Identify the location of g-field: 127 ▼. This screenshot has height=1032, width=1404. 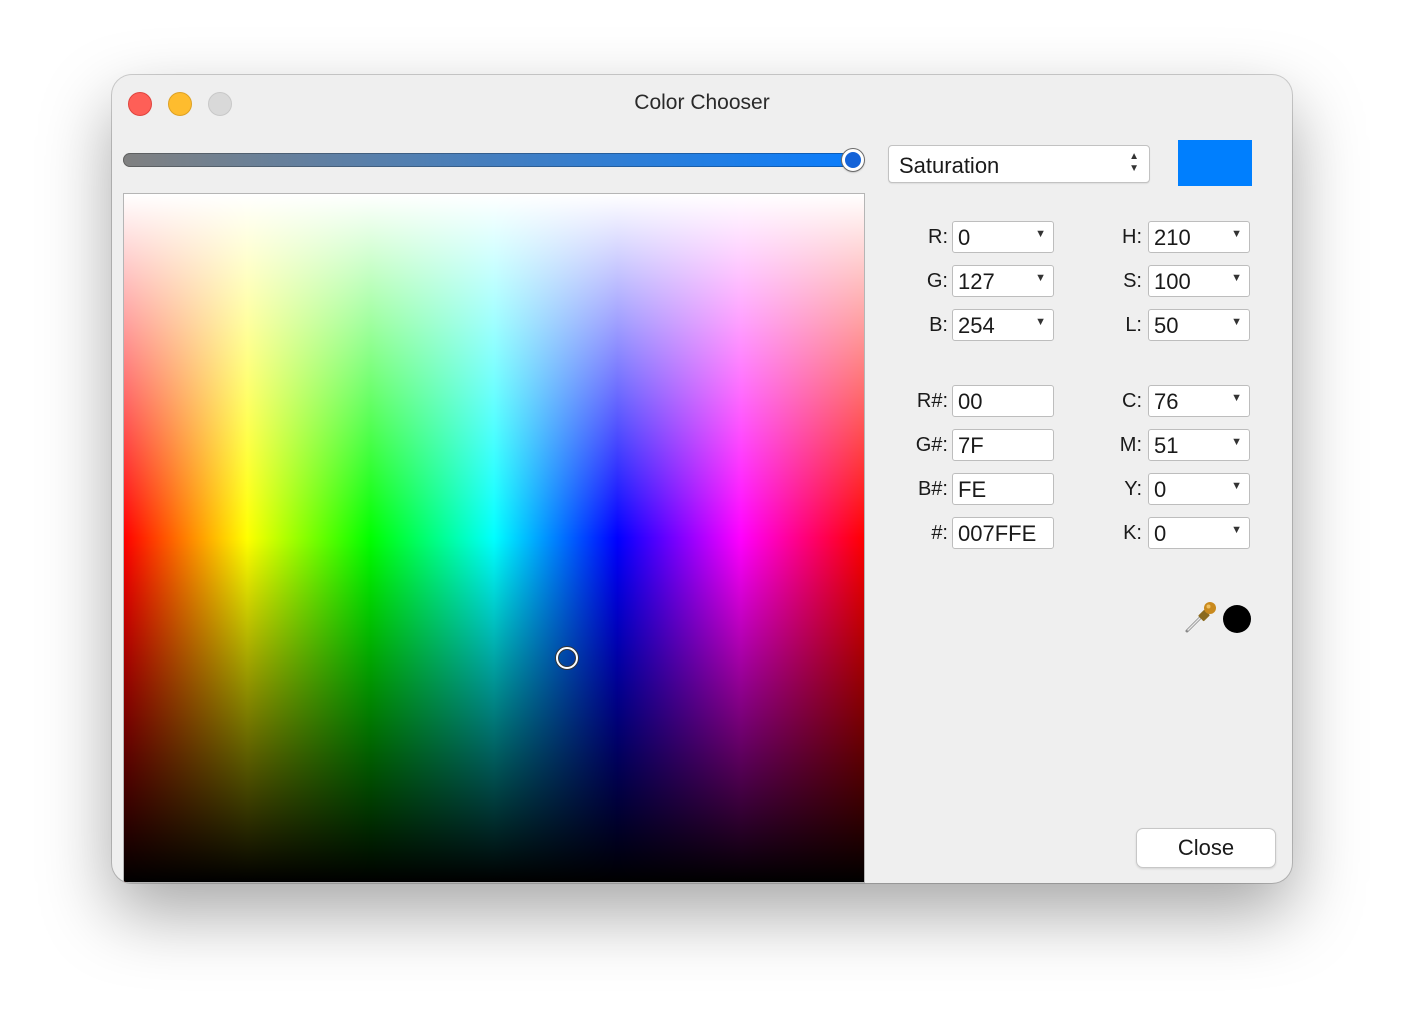
(1003, 281).